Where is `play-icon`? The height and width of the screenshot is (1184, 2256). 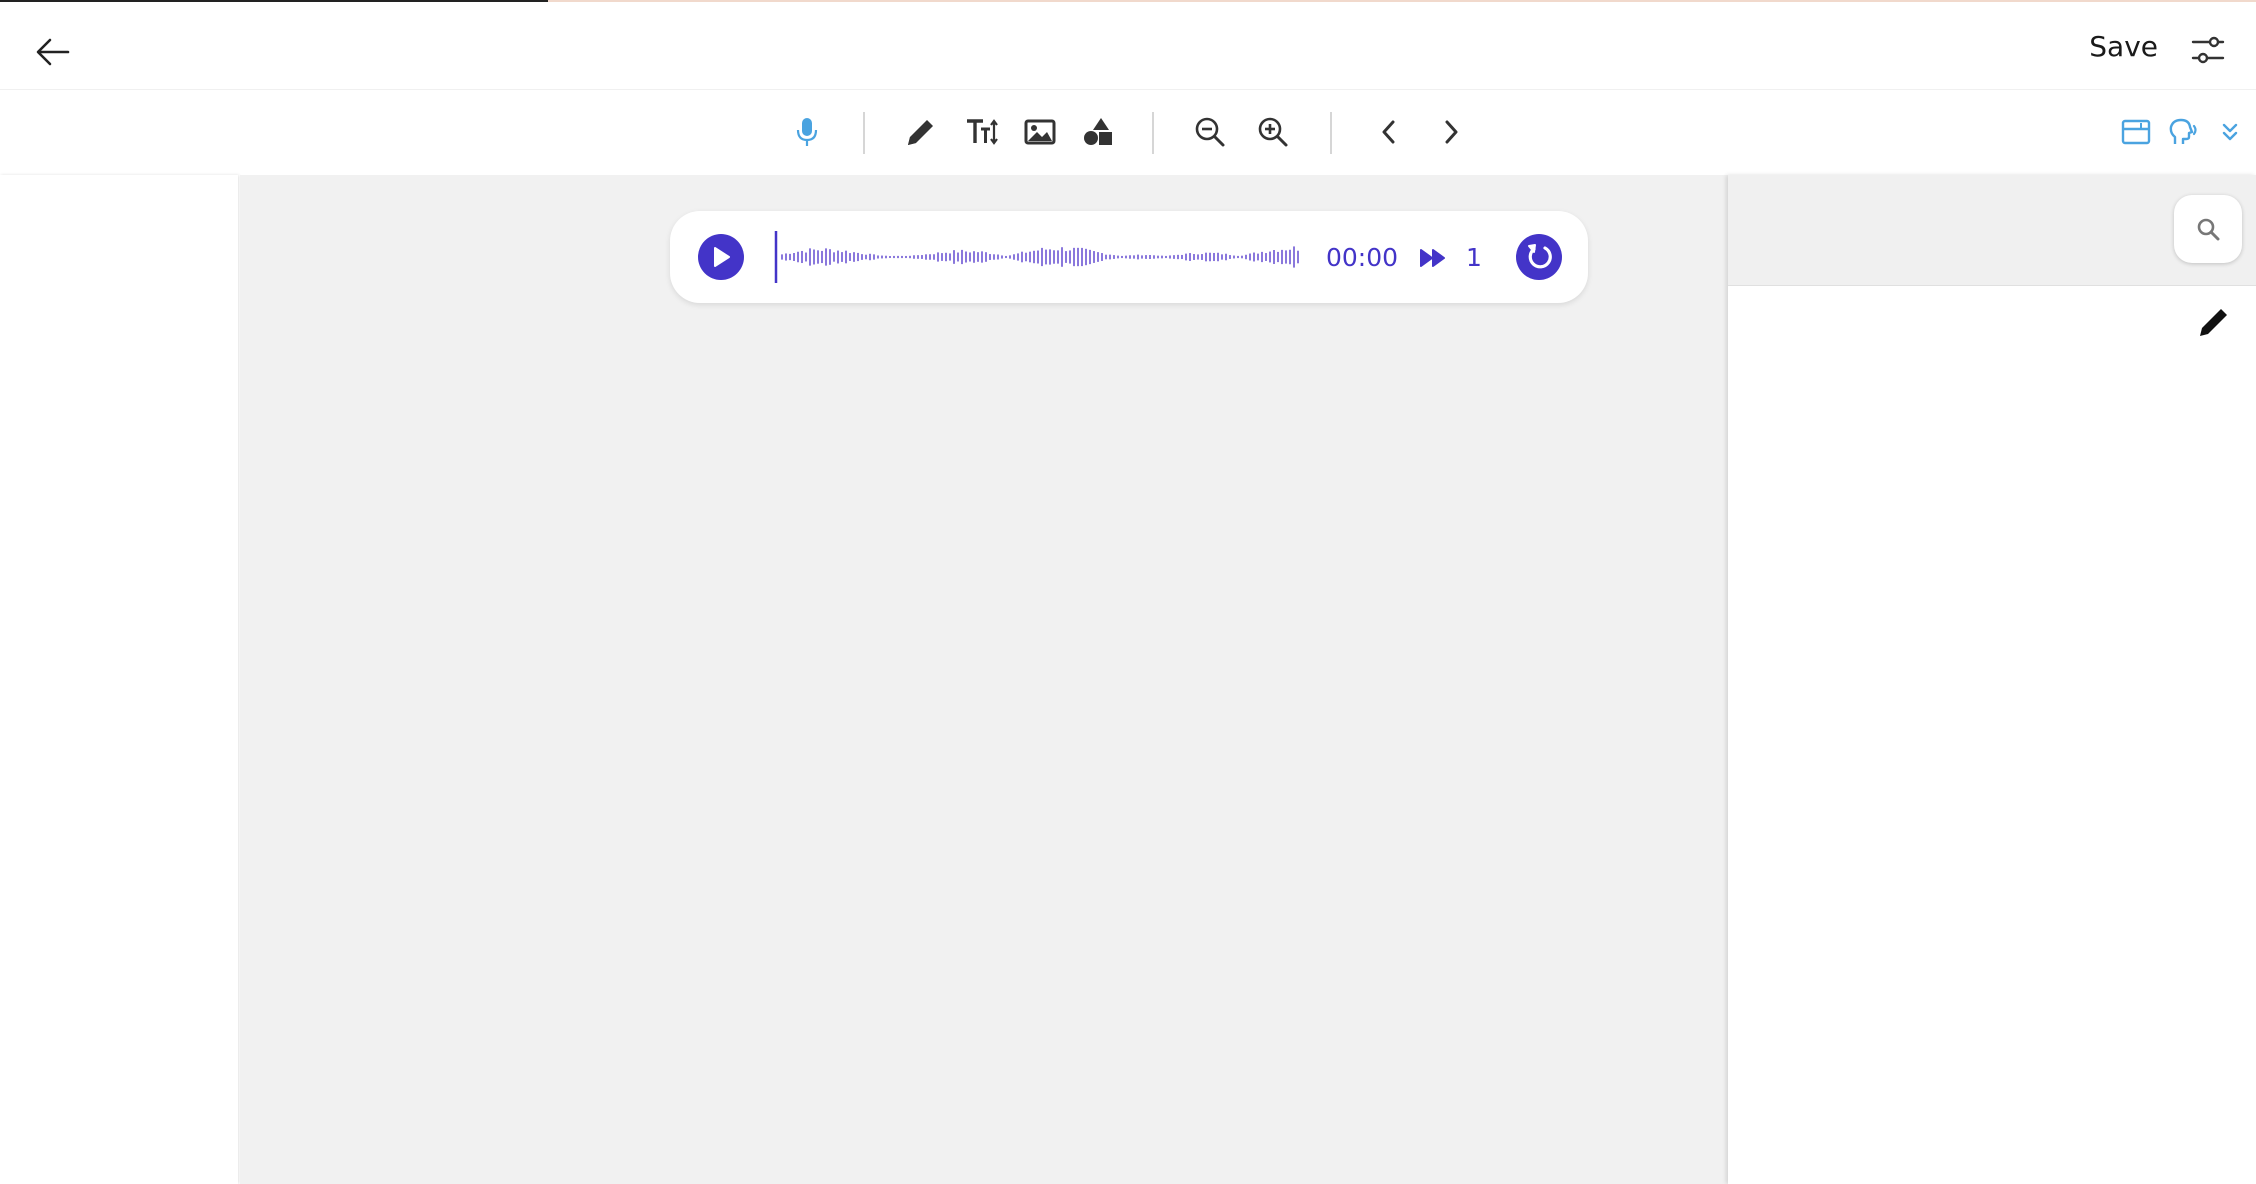 play-icon is located at coordinates (722, 257).